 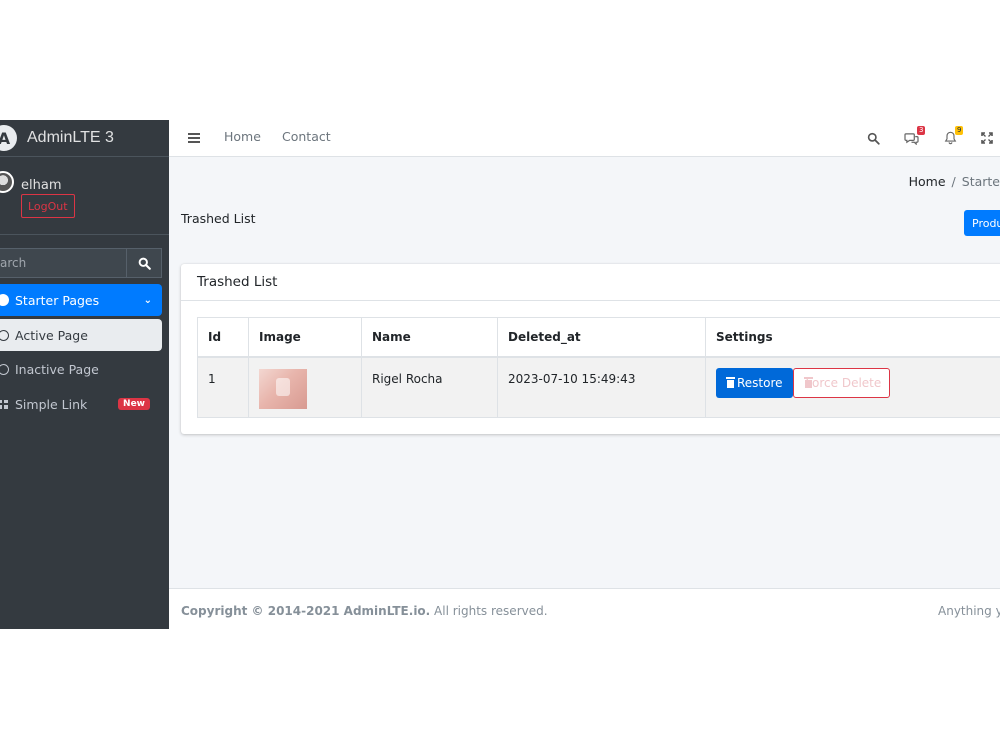 I want to click on topbar: Home Contact 3 9, so click(x=584, y=138).